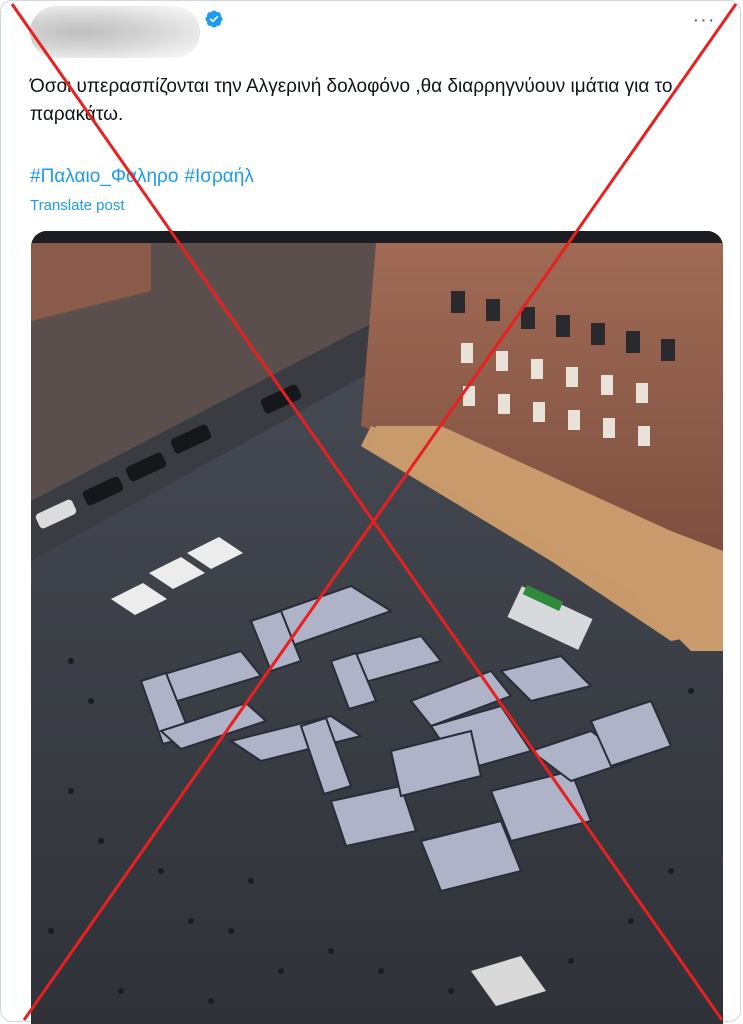  What do you see at coordinates (104, 177) in the screenshot?
I see `hashtag-link: #Παλαιο_Φαληρο` at bounding box center [104, 177].